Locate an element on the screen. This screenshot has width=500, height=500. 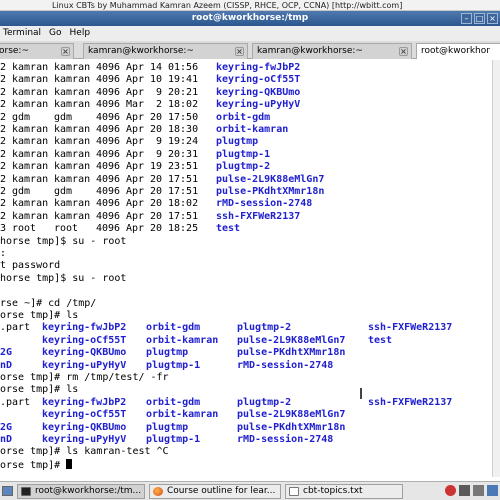
mod-day: 19 is located at coordinates (156, 167).